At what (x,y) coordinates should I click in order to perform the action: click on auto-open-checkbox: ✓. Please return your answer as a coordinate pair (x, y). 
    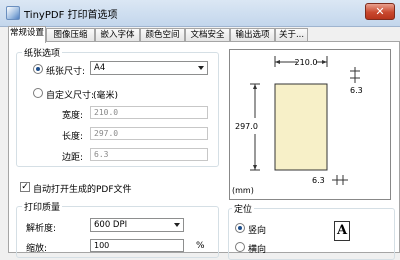
    Looking at the image, I should click on (25, 187).